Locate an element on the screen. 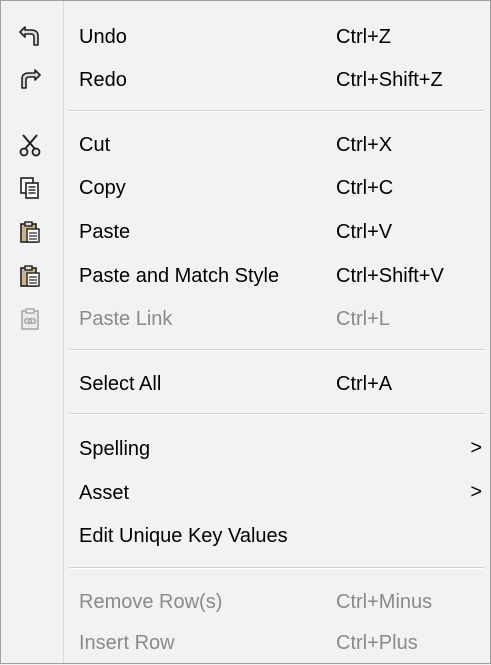 Image resolution: width=491 pixels, height=665 pixels. menu-item-insert-row: Insert Row Ctrl+Plus is located at coordinates (245, 643).